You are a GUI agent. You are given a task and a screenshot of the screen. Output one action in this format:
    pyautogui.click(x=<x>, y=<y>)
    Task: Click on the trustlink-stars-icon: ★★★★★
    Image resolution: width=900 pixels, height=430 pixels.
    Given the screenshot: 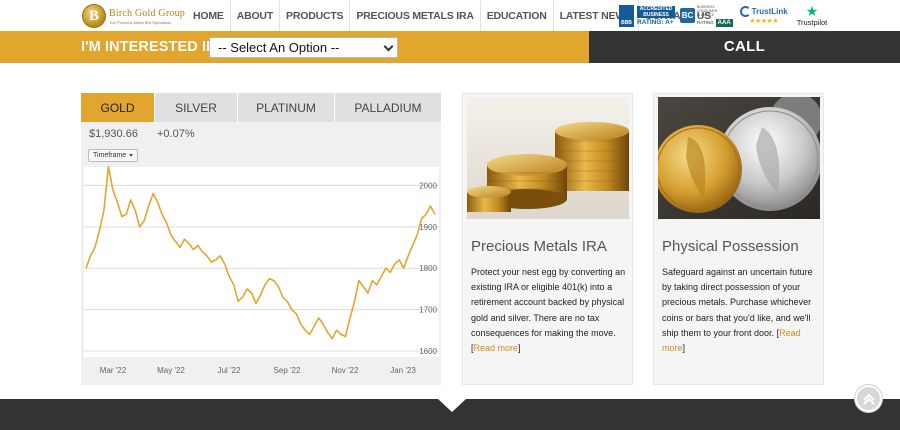 What is the action you would take?
    pyautogui.click(x=764, y=21)
    